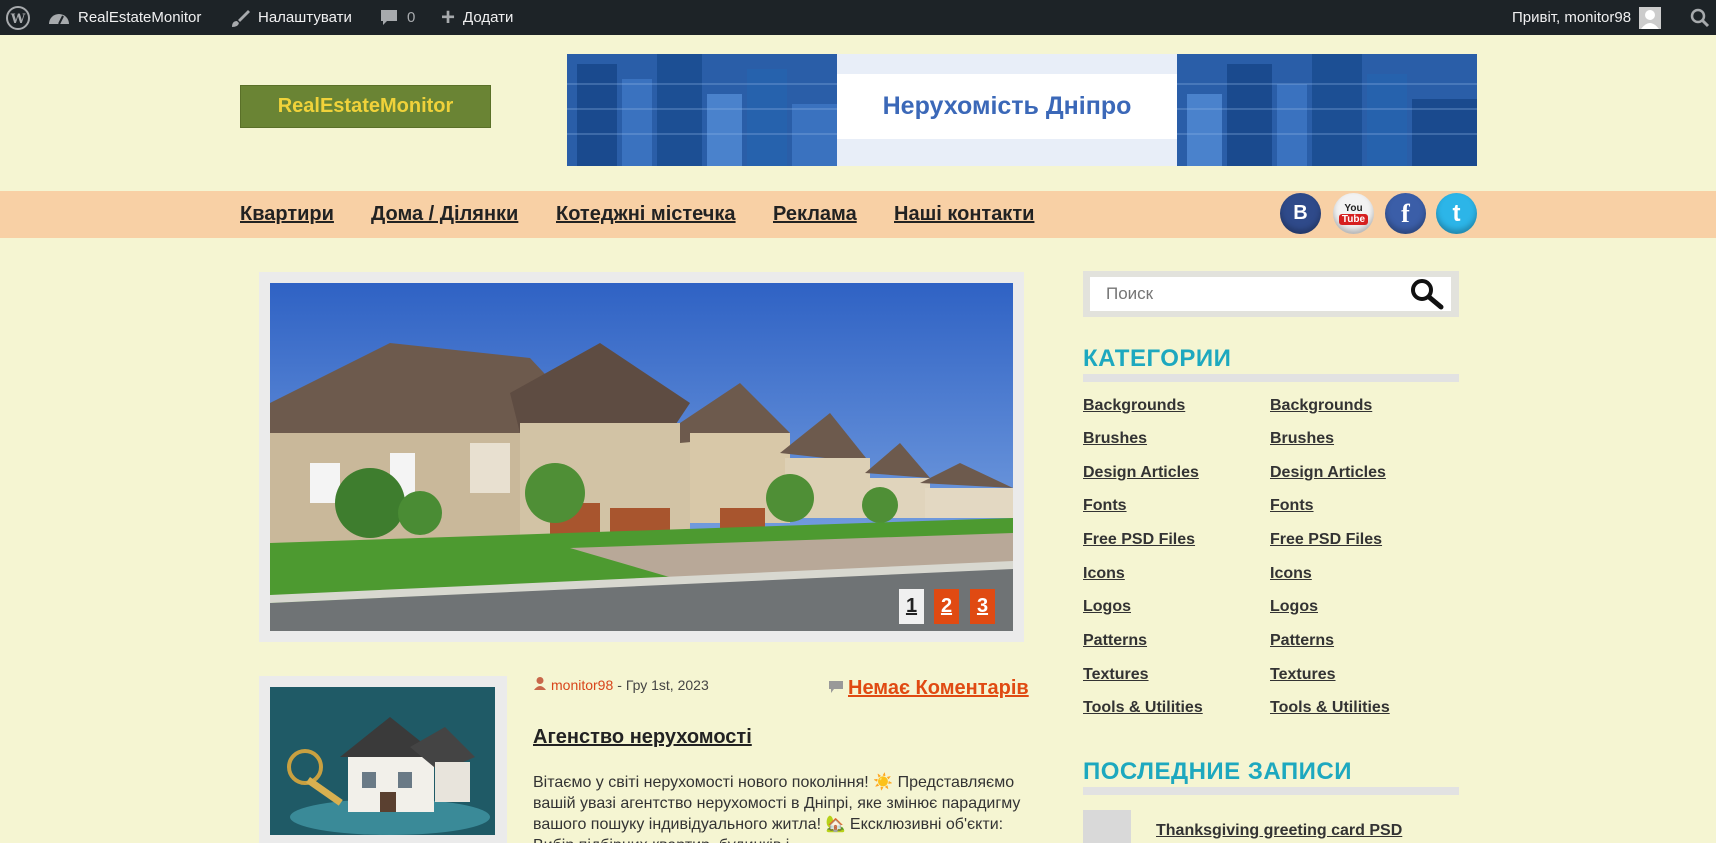 This screenshot has width=1716, height=843. What do you see at coordinates (815, 214) in the screenshot?
I see `nav-item-advertising: Реклама` at bounding box center [815, 214].